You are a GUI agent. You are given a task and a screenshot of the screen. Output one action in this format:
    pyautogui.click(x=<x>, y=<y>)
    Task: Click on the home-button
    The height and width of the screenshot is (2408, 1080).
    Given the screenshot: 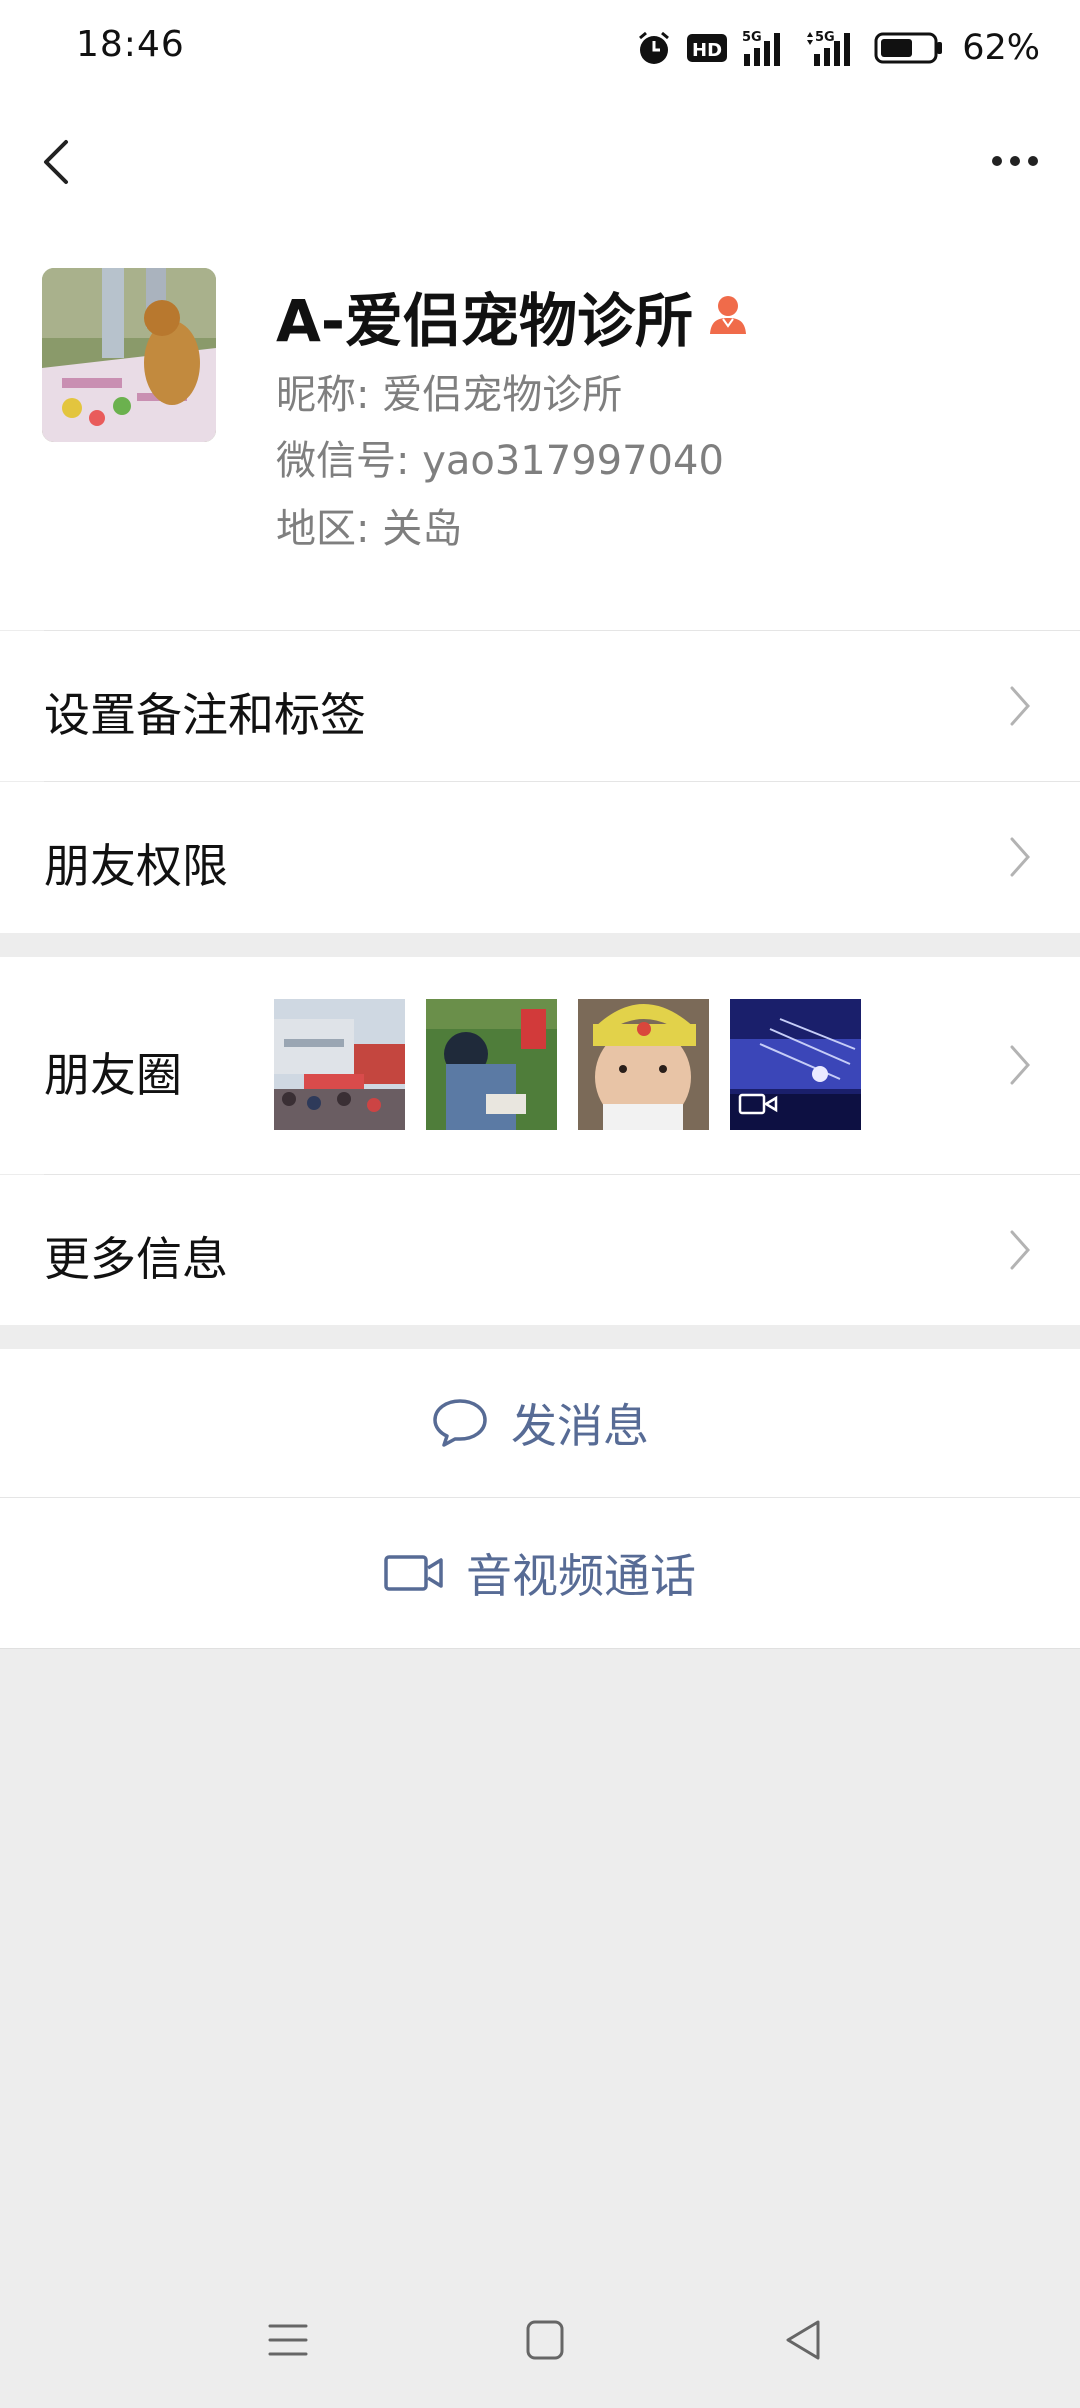 What is the action you would take?
    pyautogui.click(x=545, y=2340)
    